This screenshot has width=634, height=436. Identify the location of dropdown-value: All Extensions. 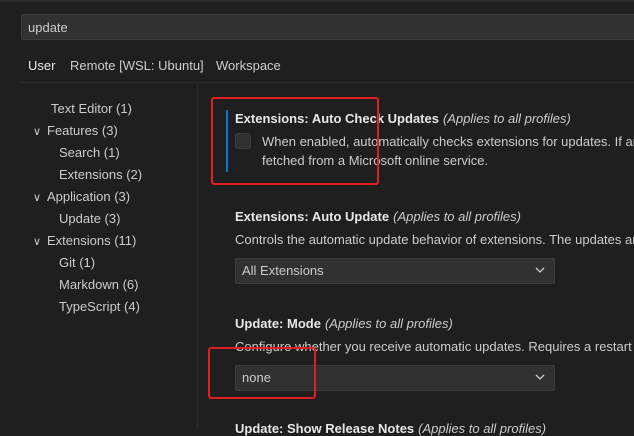
(283, 270).